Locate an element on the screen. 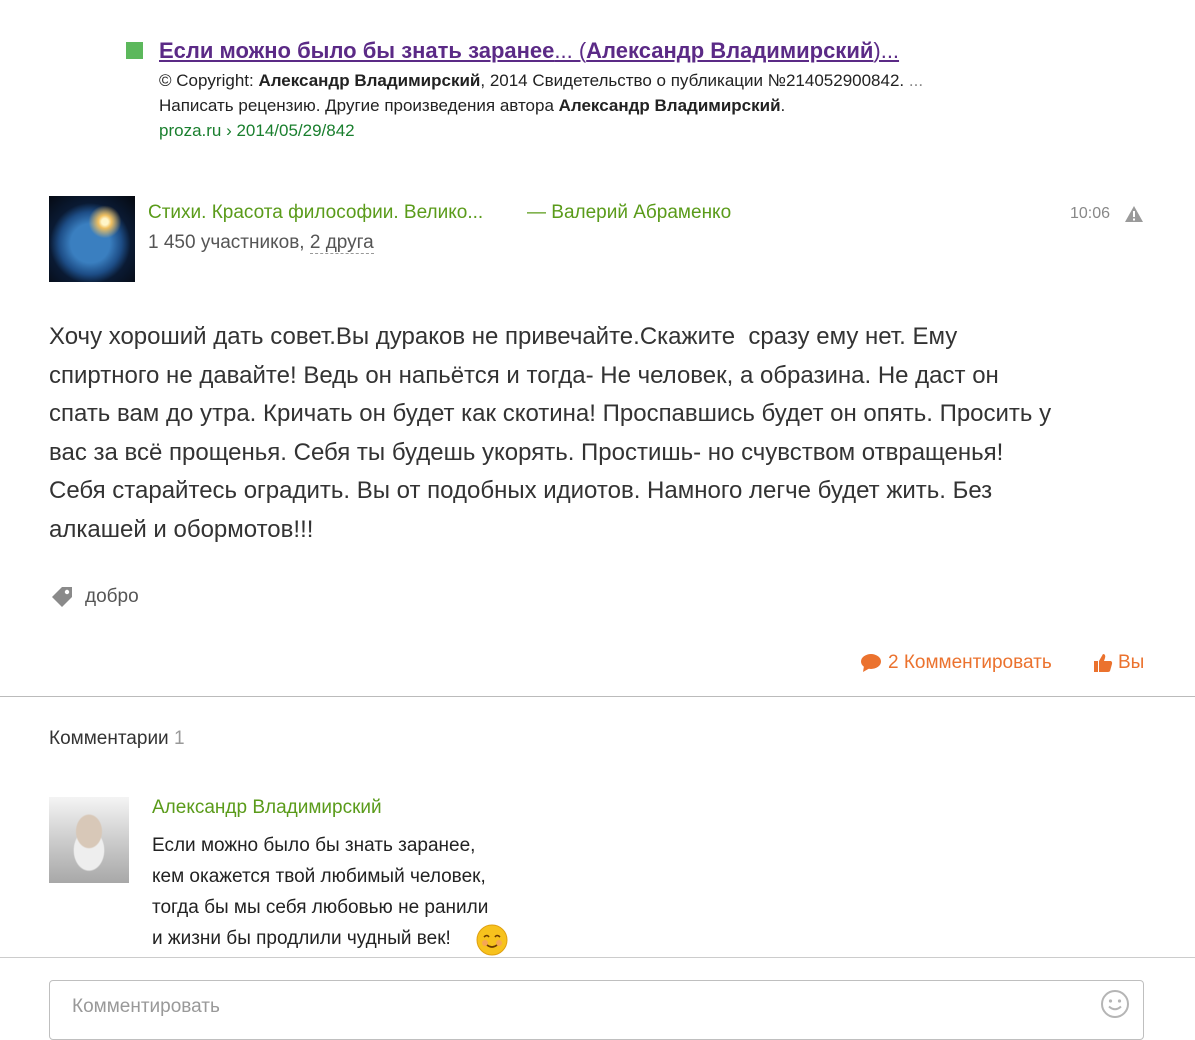 The height and width of the screenshot is (1040, 1195). review-suffix: . is located at coordinates (783, 105).